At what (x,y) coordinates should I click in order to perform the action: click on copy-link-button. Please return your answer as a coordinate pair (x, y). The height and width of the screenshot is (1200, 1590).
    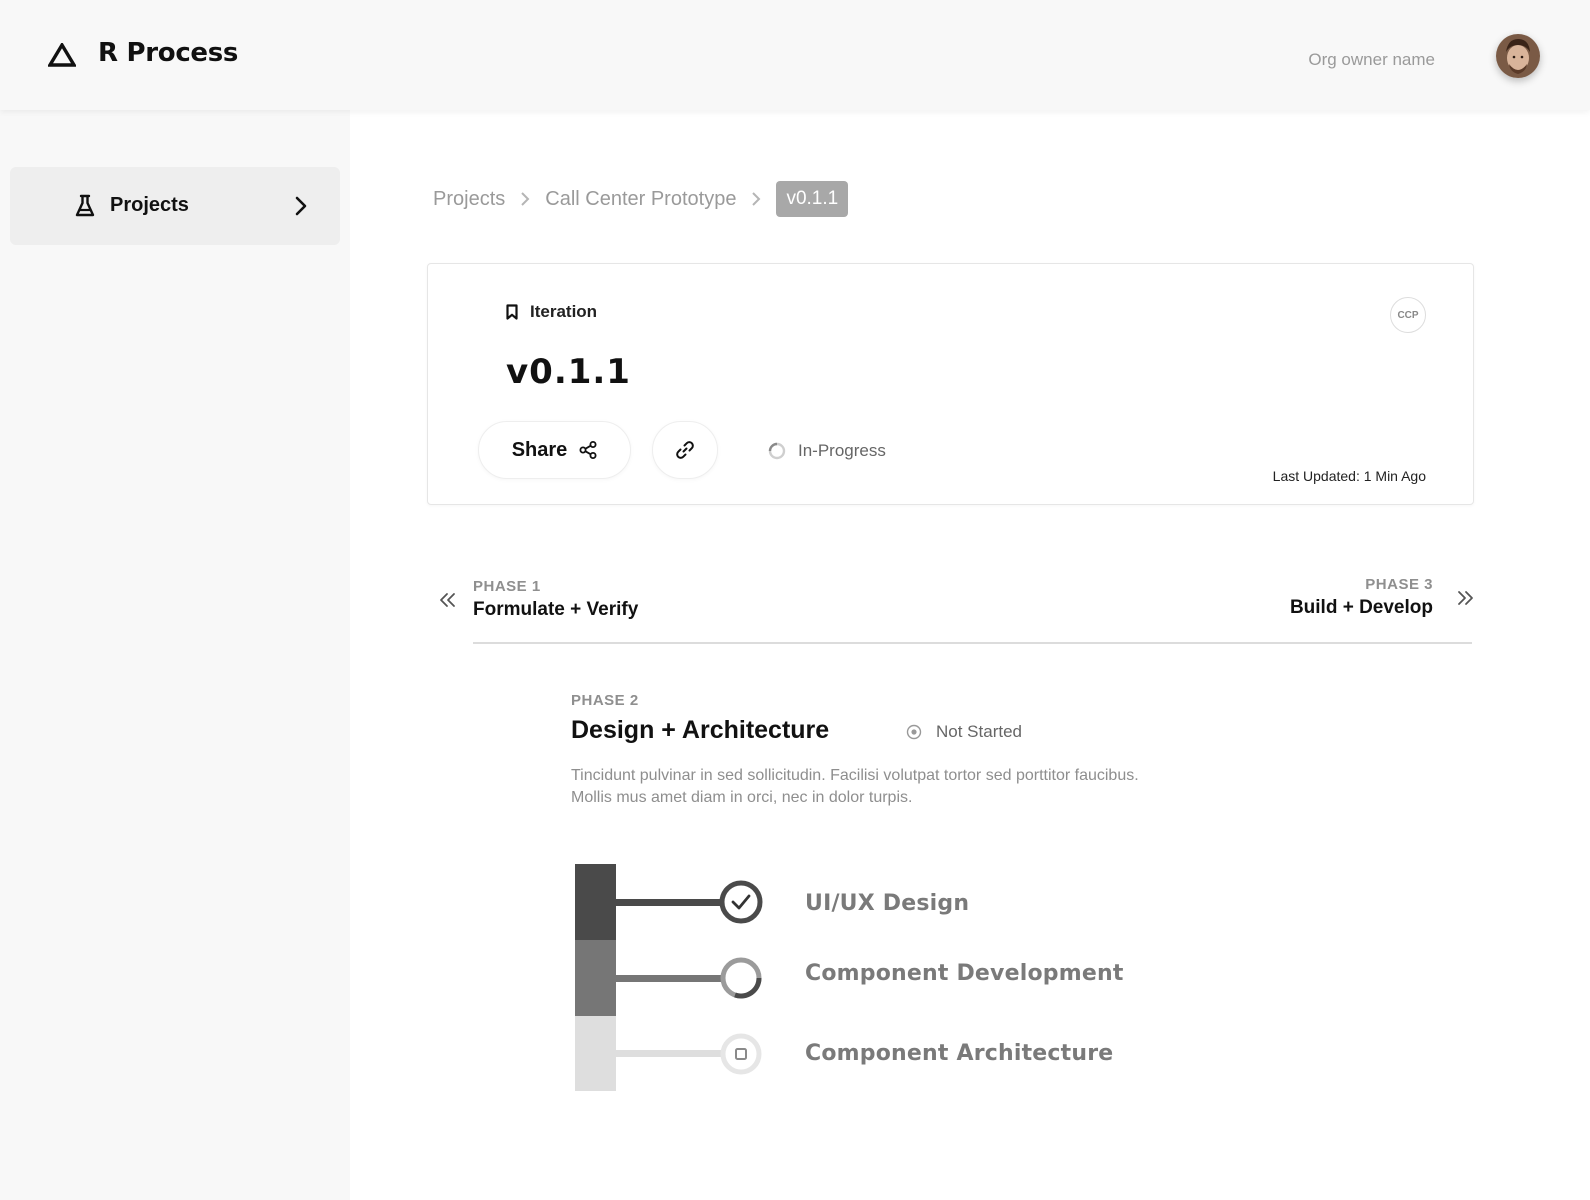
    Looking at the image, I should click on (685, 450).